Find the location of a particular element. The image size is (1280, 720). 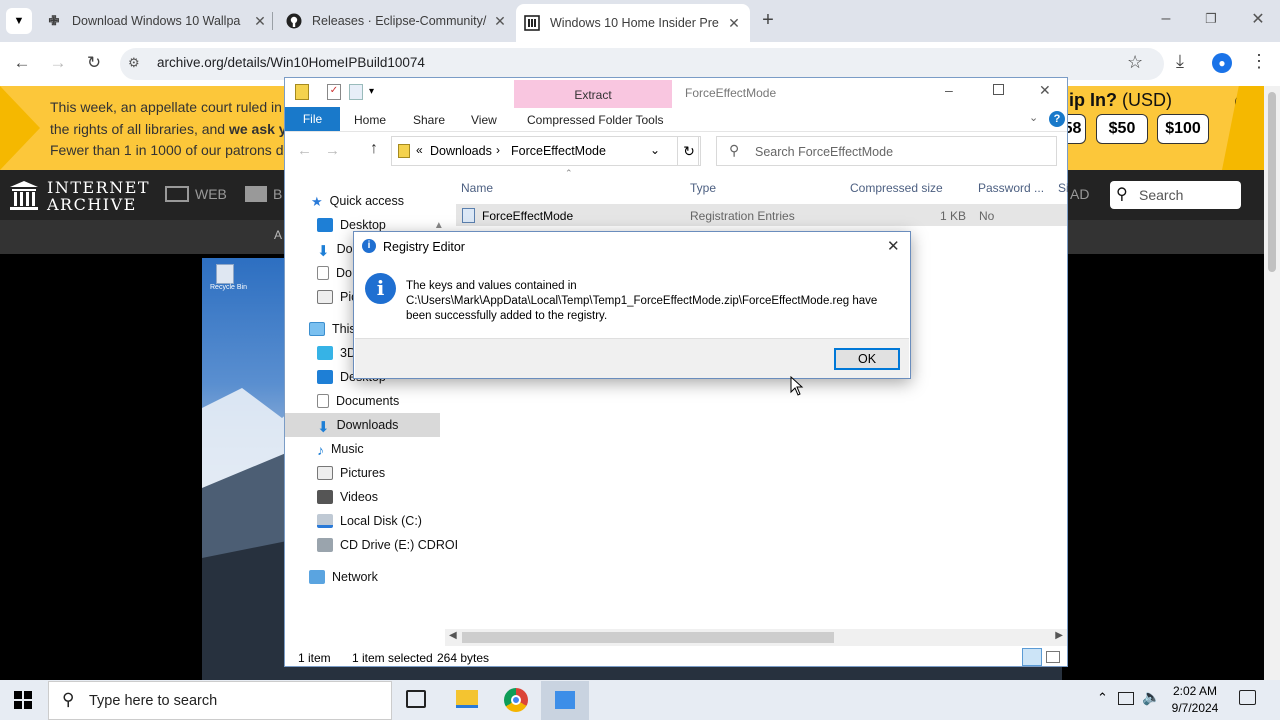

nav-local-disk: Local Disk (C:) is located at coordinates (369, 521).